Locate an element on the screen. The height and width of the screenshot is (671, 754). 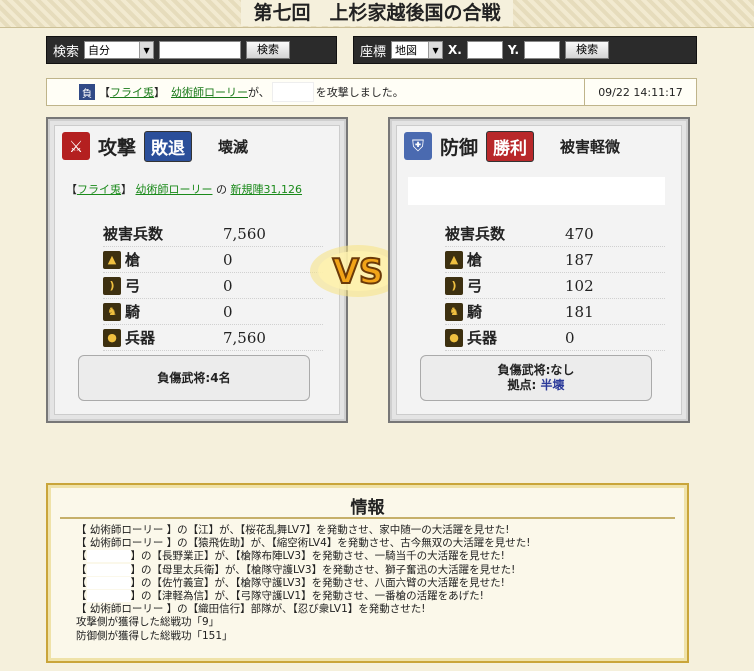
chevron-down-icon: ▼ is located at coordinates (435, 50).